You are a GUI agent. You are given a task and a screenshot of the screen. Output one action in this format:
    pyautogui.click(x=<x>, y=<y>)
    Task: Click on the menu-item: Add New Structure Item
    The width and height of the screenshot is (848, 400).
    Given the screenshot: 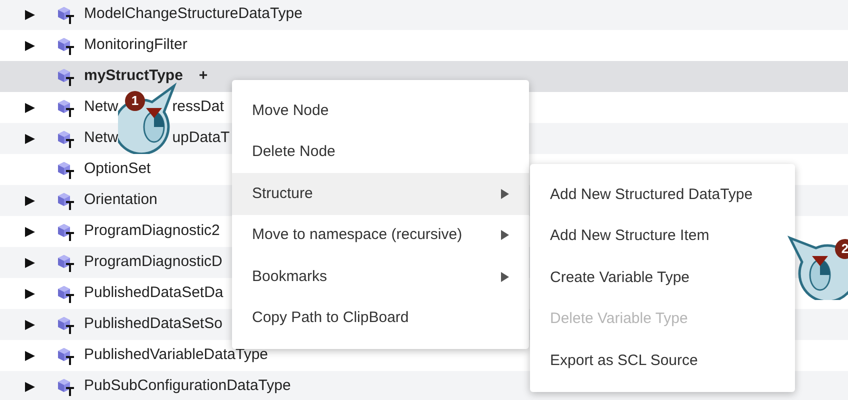 What is the action you would take?
    pyautogui.click(x=662, y=236)
    